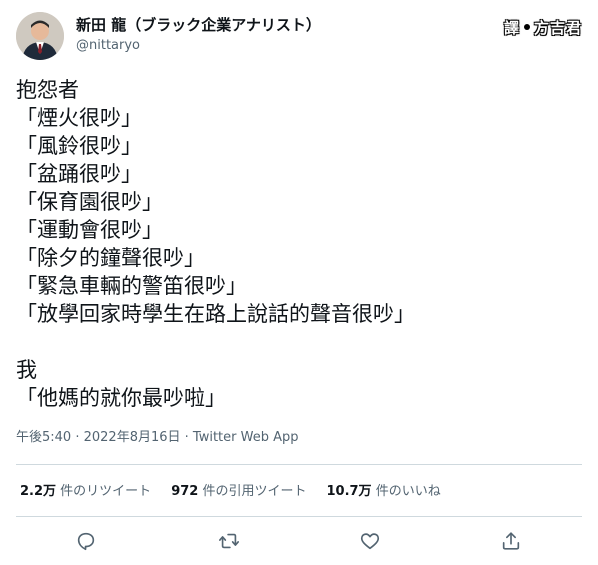 The width and height of the screenshot is (598, 565). Describe the element at coordinates (132, 437) in the screenshot. I see `tweet-date: 2022年8月16日` at that location.